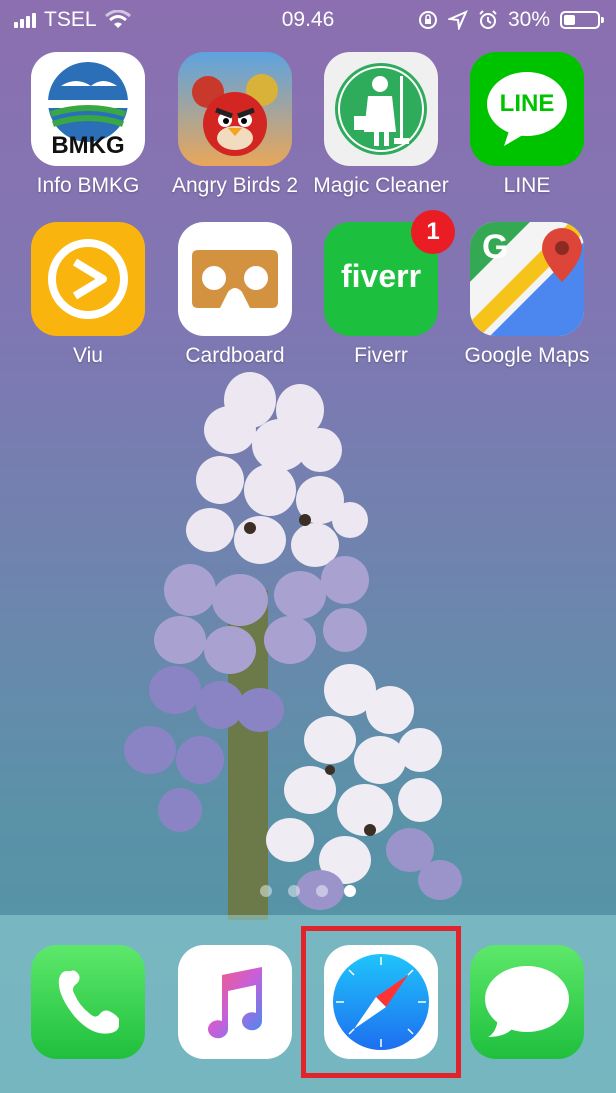 The image size is (616, 1093). What do you see at coordinates (235, 185) in the screenshot?
I see `app-label: Angry Birds 2` at bounding box center [235, 185].